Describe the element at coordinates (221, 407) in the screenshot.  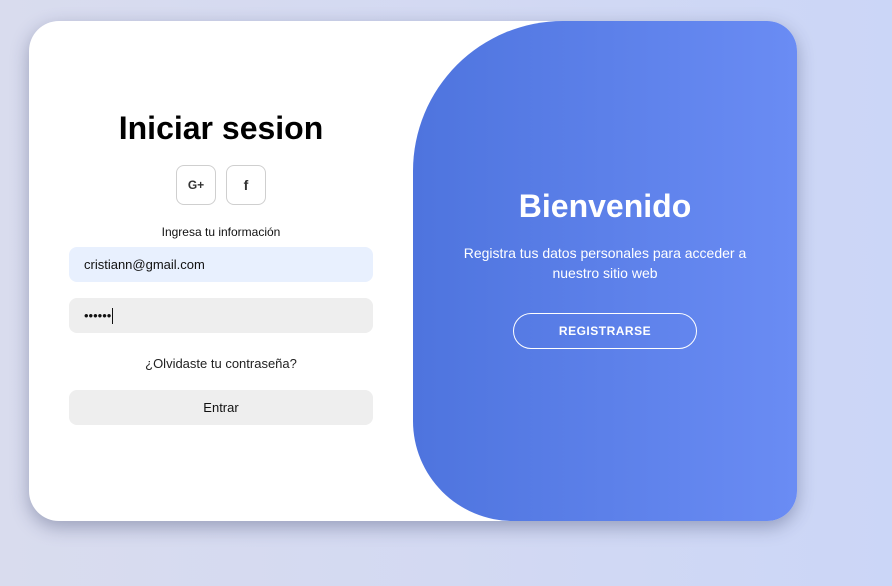
I see `login-button: Entrar` at that location.